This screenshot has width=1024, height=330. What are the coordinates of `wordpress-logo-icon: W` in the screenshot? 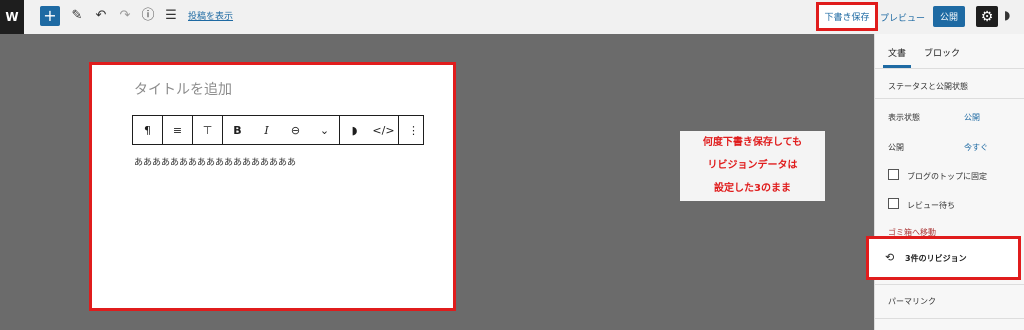 It's located at (12, 17).